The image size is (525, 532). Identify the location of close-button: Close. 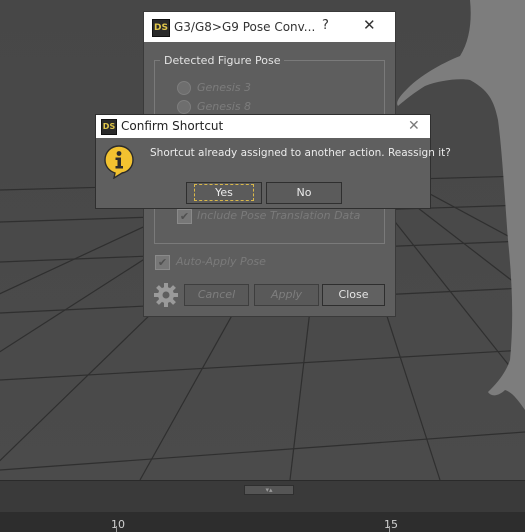
(353, 295).